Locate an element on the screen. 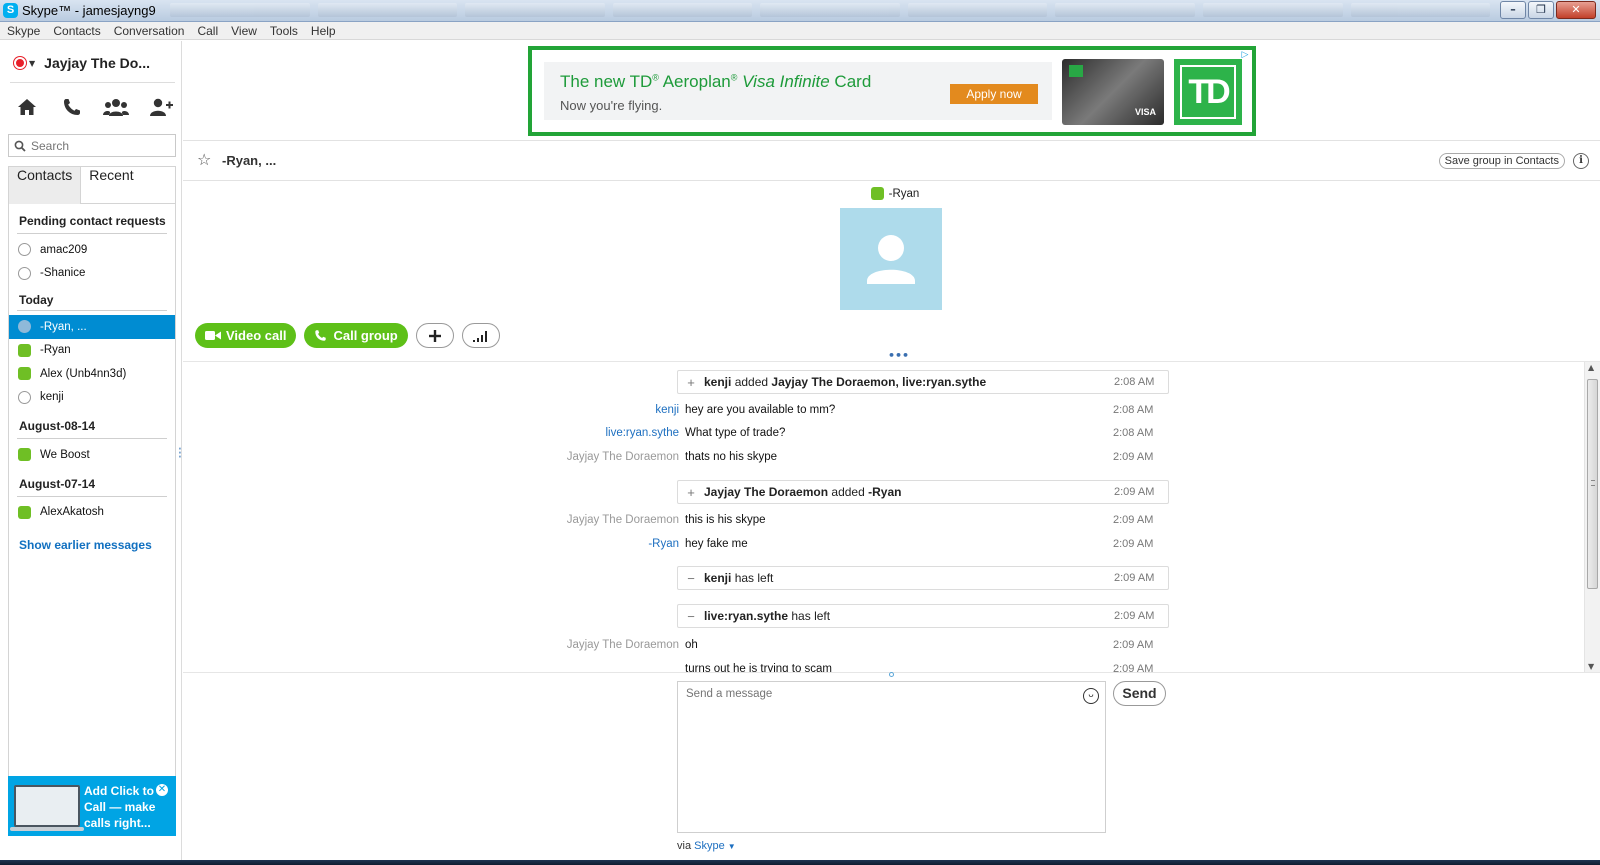 The height and width of the screenshot is (865, 1600). menu-help: Help is located at coordinates (323, 30).